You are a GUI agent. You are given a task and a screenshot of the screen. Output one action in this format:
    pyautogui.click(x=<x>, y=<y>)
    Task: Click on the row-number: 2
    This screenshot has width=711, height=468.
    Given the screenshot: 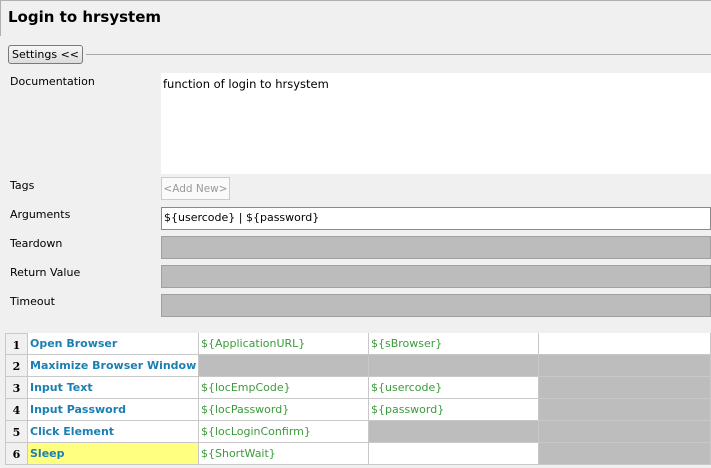 What is the action you would take?
    pyautogui.click(x=16, y=366)
    